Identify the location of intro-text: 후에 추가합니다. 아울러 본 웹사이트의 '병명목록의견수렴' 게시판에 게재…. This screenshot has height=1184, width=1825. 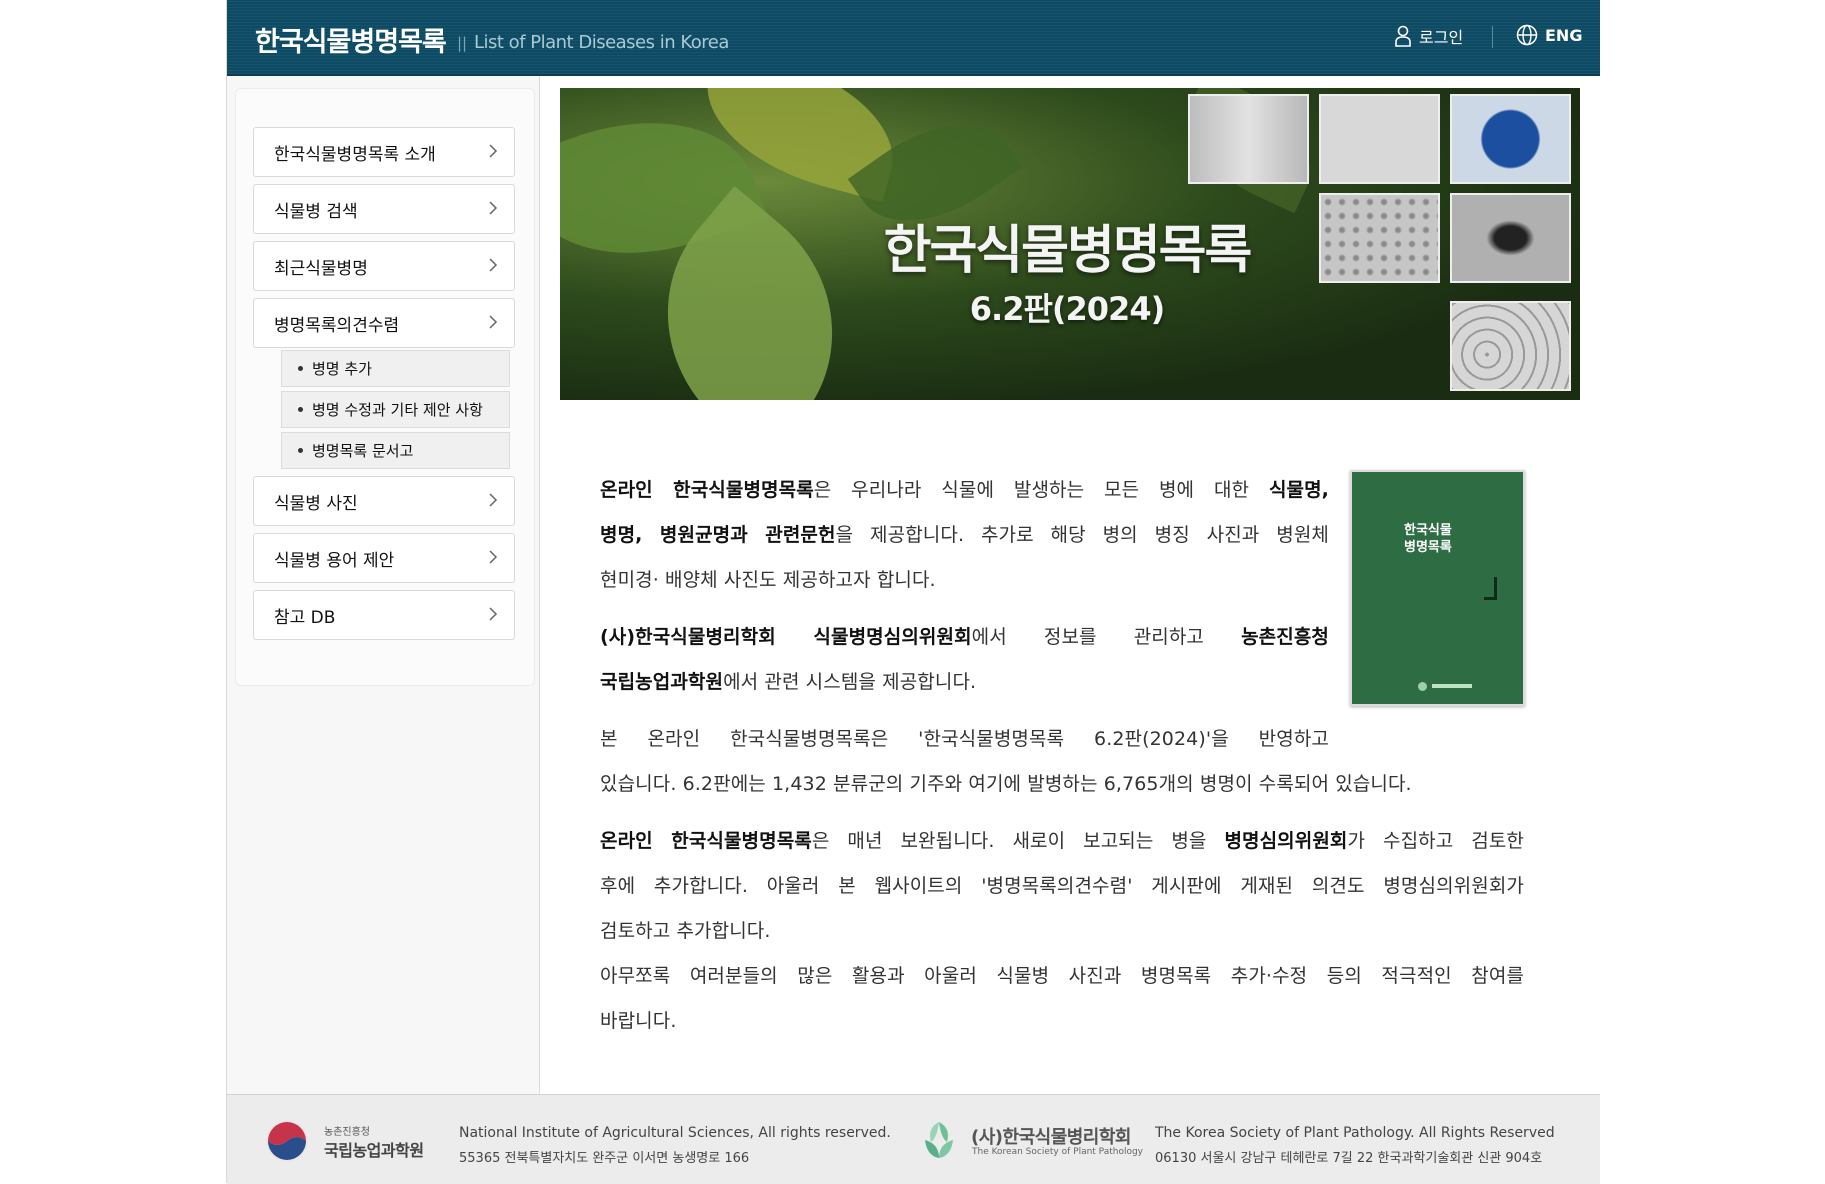
(1062, 886).